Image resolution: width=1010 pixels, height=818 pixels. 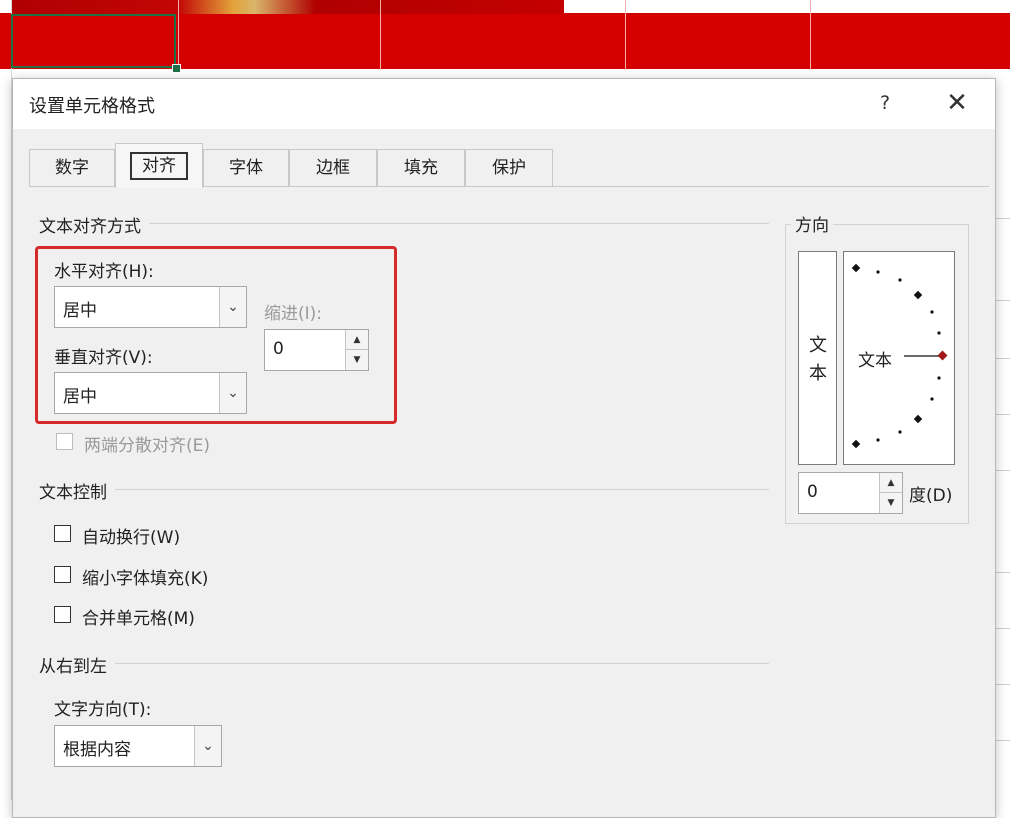 I want to click on horizontal-alignment-label: 水平对齐(H):, so click(x=104, y=272).